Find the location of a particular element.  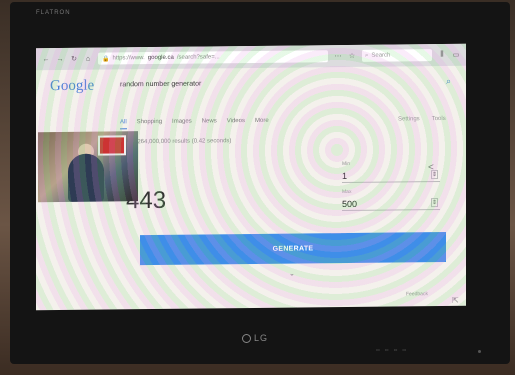

max-stepper: ⇕ is located at coordinates (434, 203).